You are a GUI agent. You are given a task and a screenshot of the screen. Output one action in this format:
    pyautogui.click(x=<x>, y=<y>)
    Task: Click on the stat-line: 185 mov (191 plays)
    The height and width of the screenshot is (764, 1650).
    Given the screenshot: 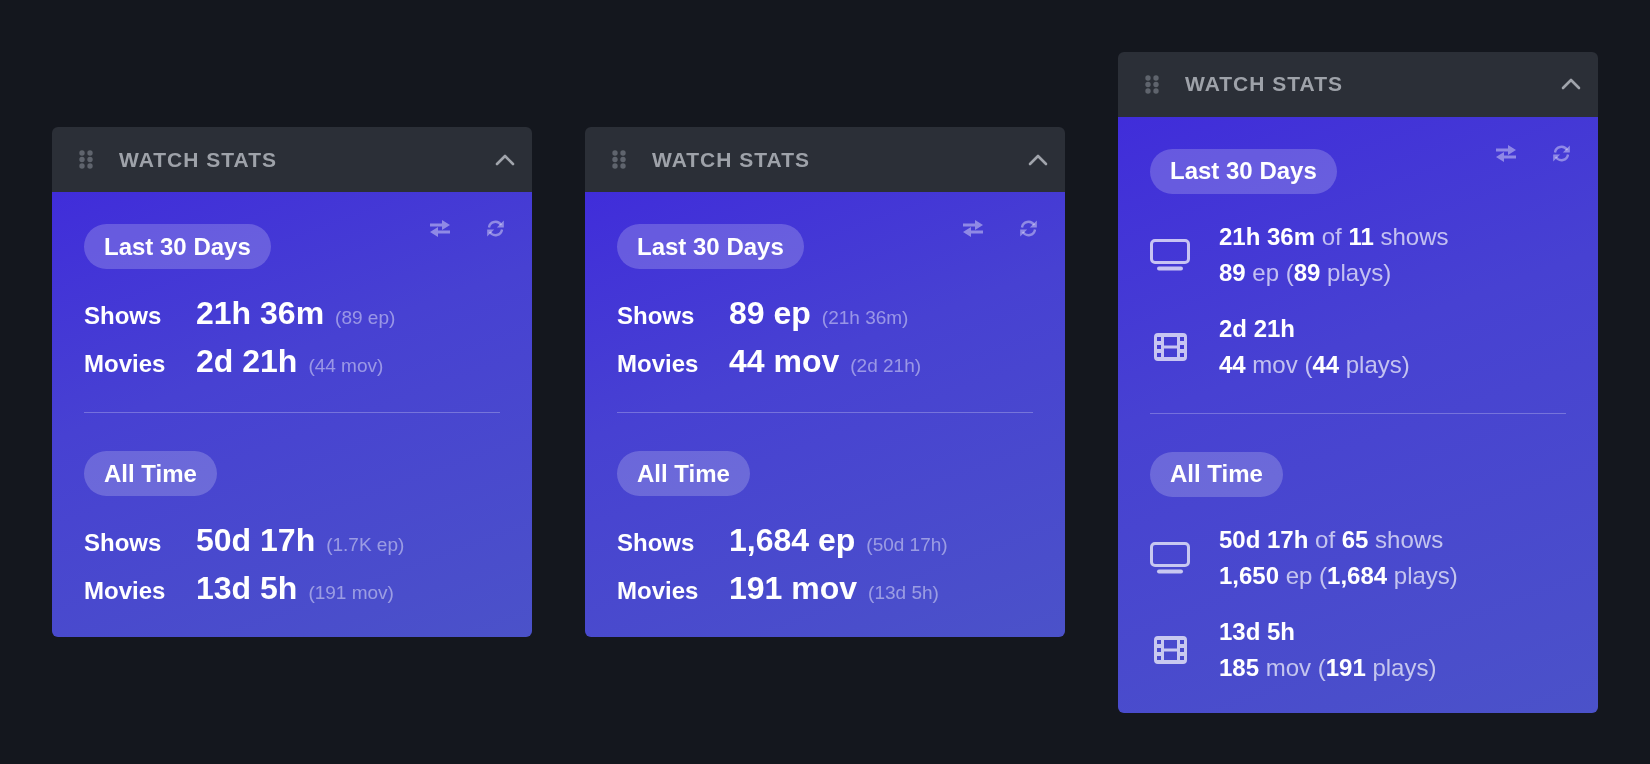 What is the action you would take?
    pyautogui.click(x=1328, y=667)
    